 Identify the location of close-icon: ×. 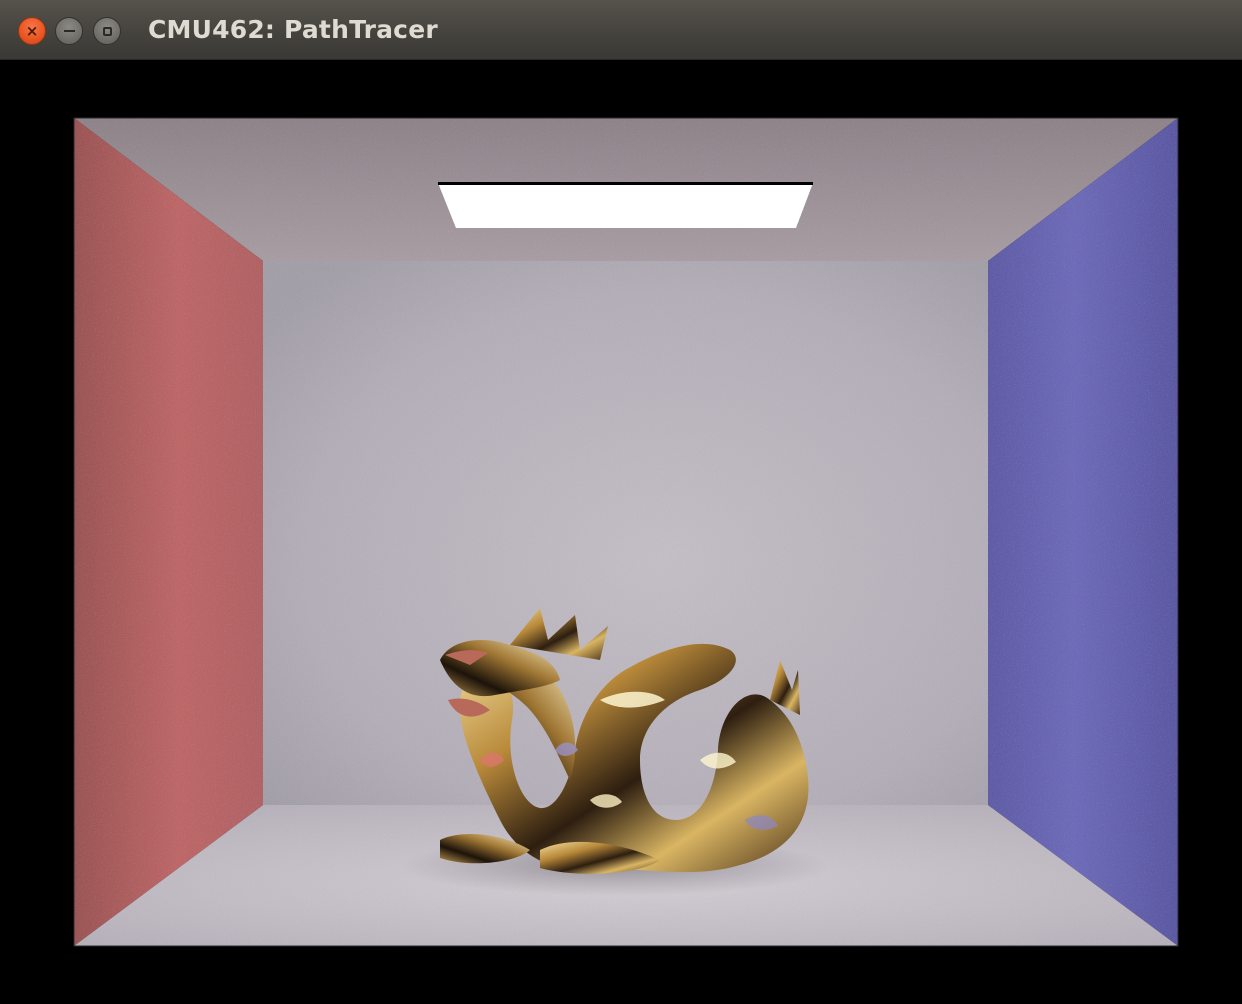
(32, 30).